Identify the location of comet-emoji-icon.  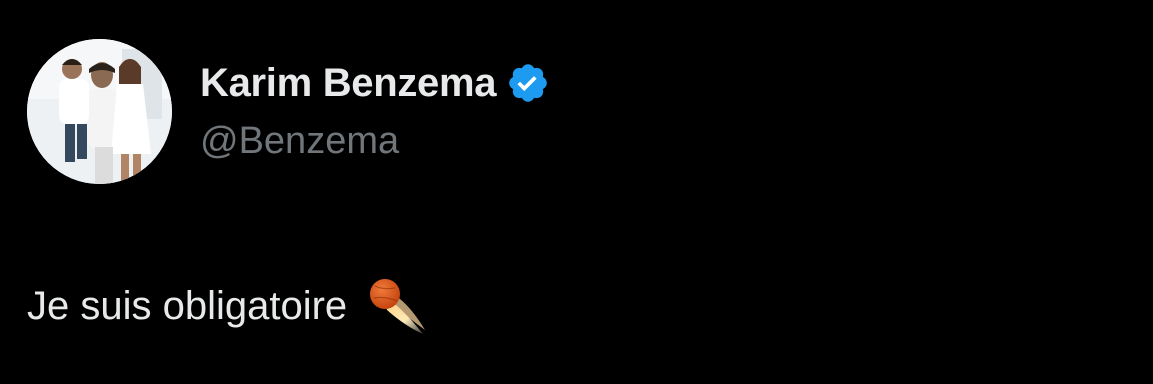
(397, 306).